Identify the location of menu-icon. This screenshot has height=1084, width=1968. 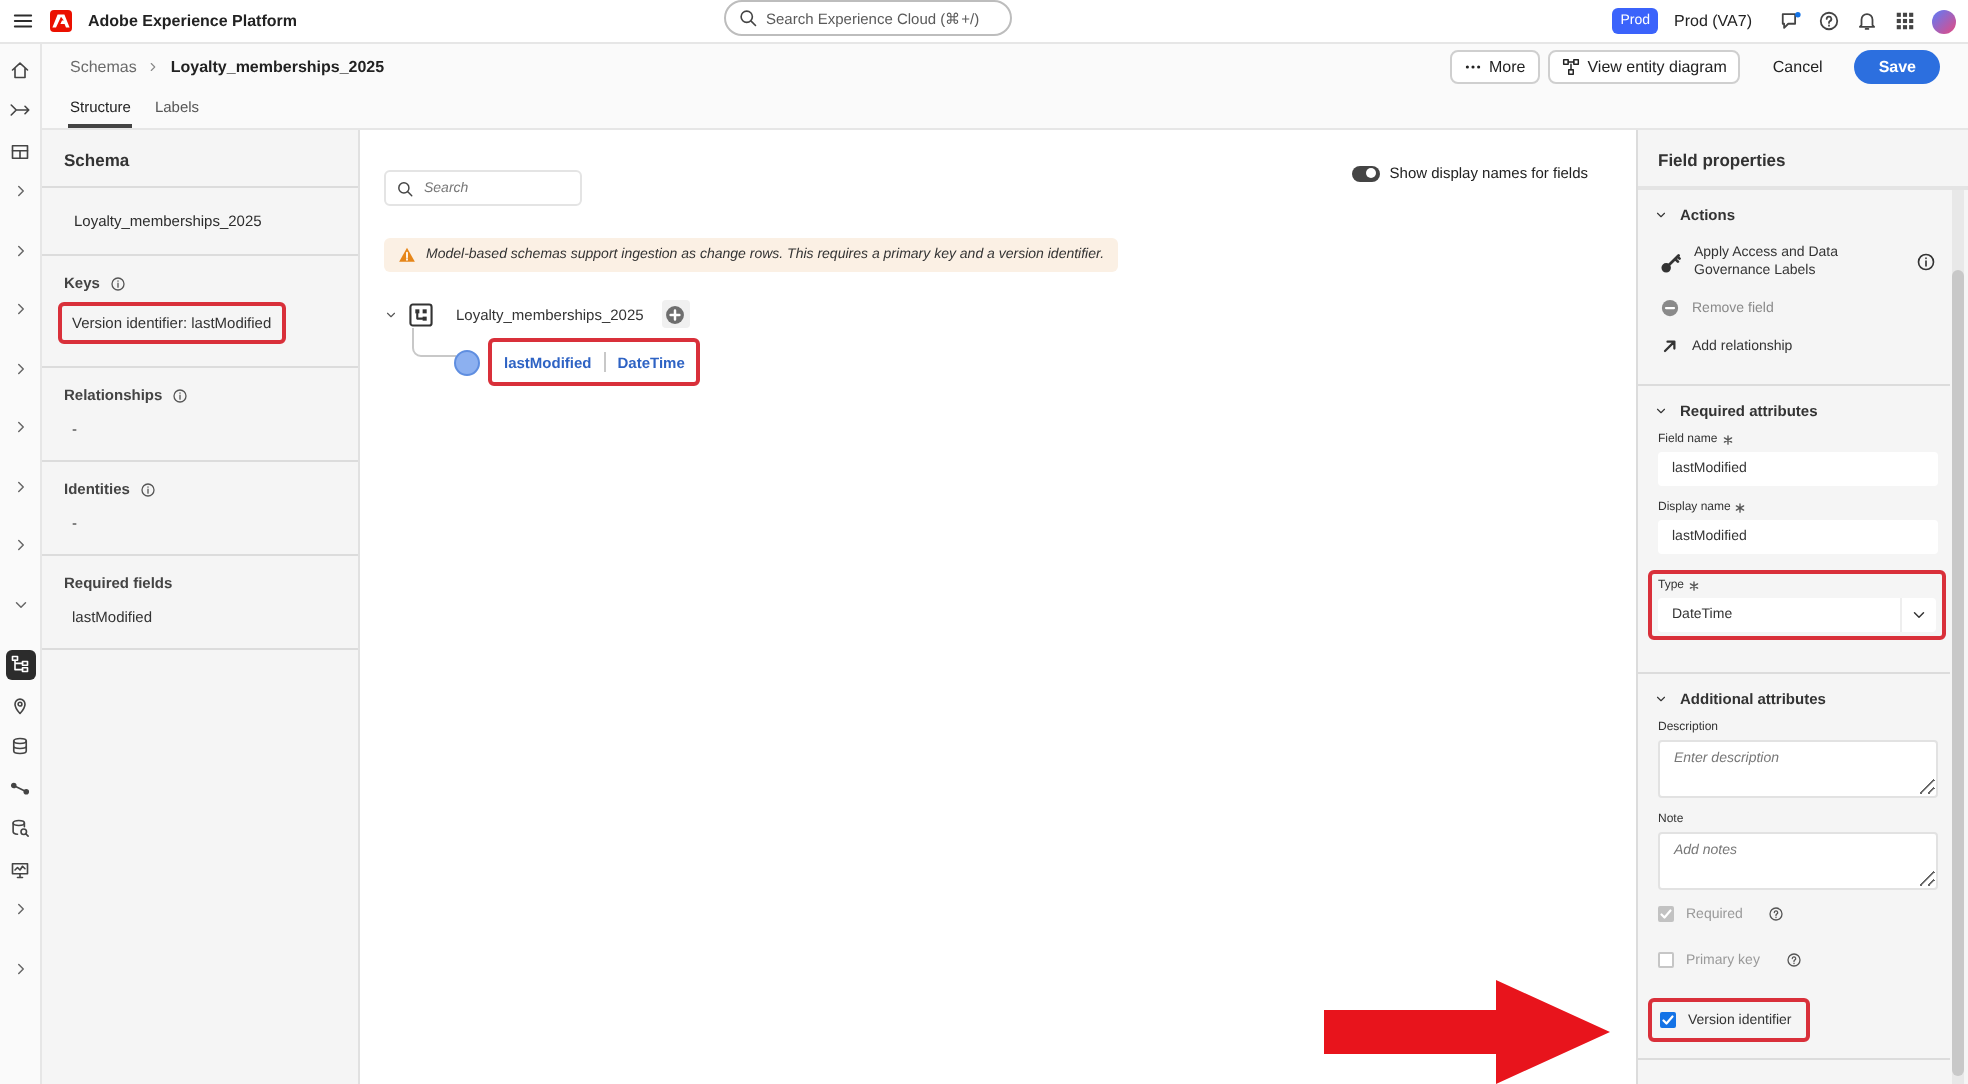
(23, 21).